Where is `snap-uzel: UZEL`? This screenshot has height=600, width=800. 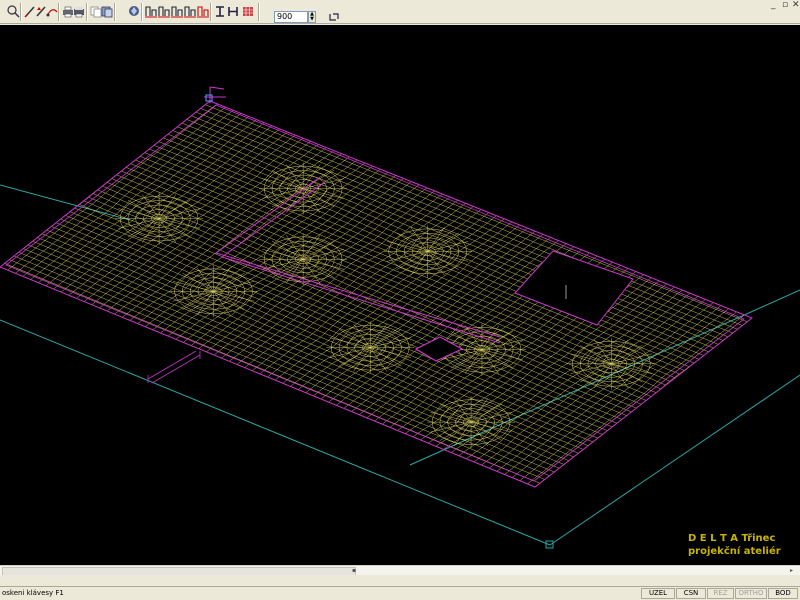
snap-uzel: UZEL is located at coordinates (658, 593).